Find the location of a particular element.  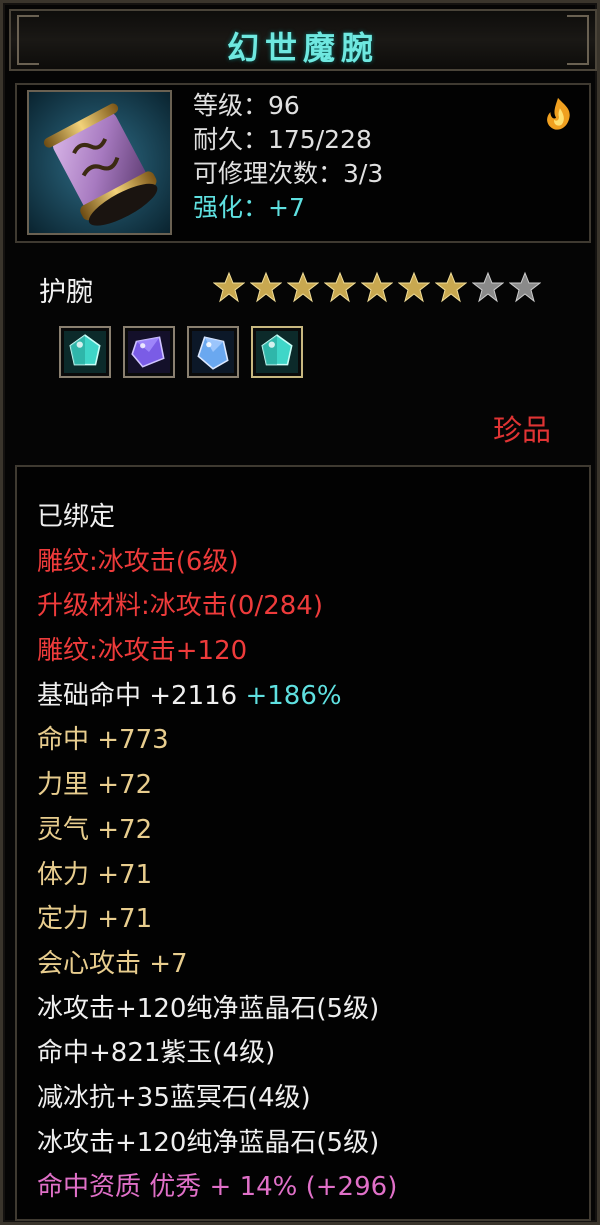

bracer-icon is located at coordinates (99, 162).